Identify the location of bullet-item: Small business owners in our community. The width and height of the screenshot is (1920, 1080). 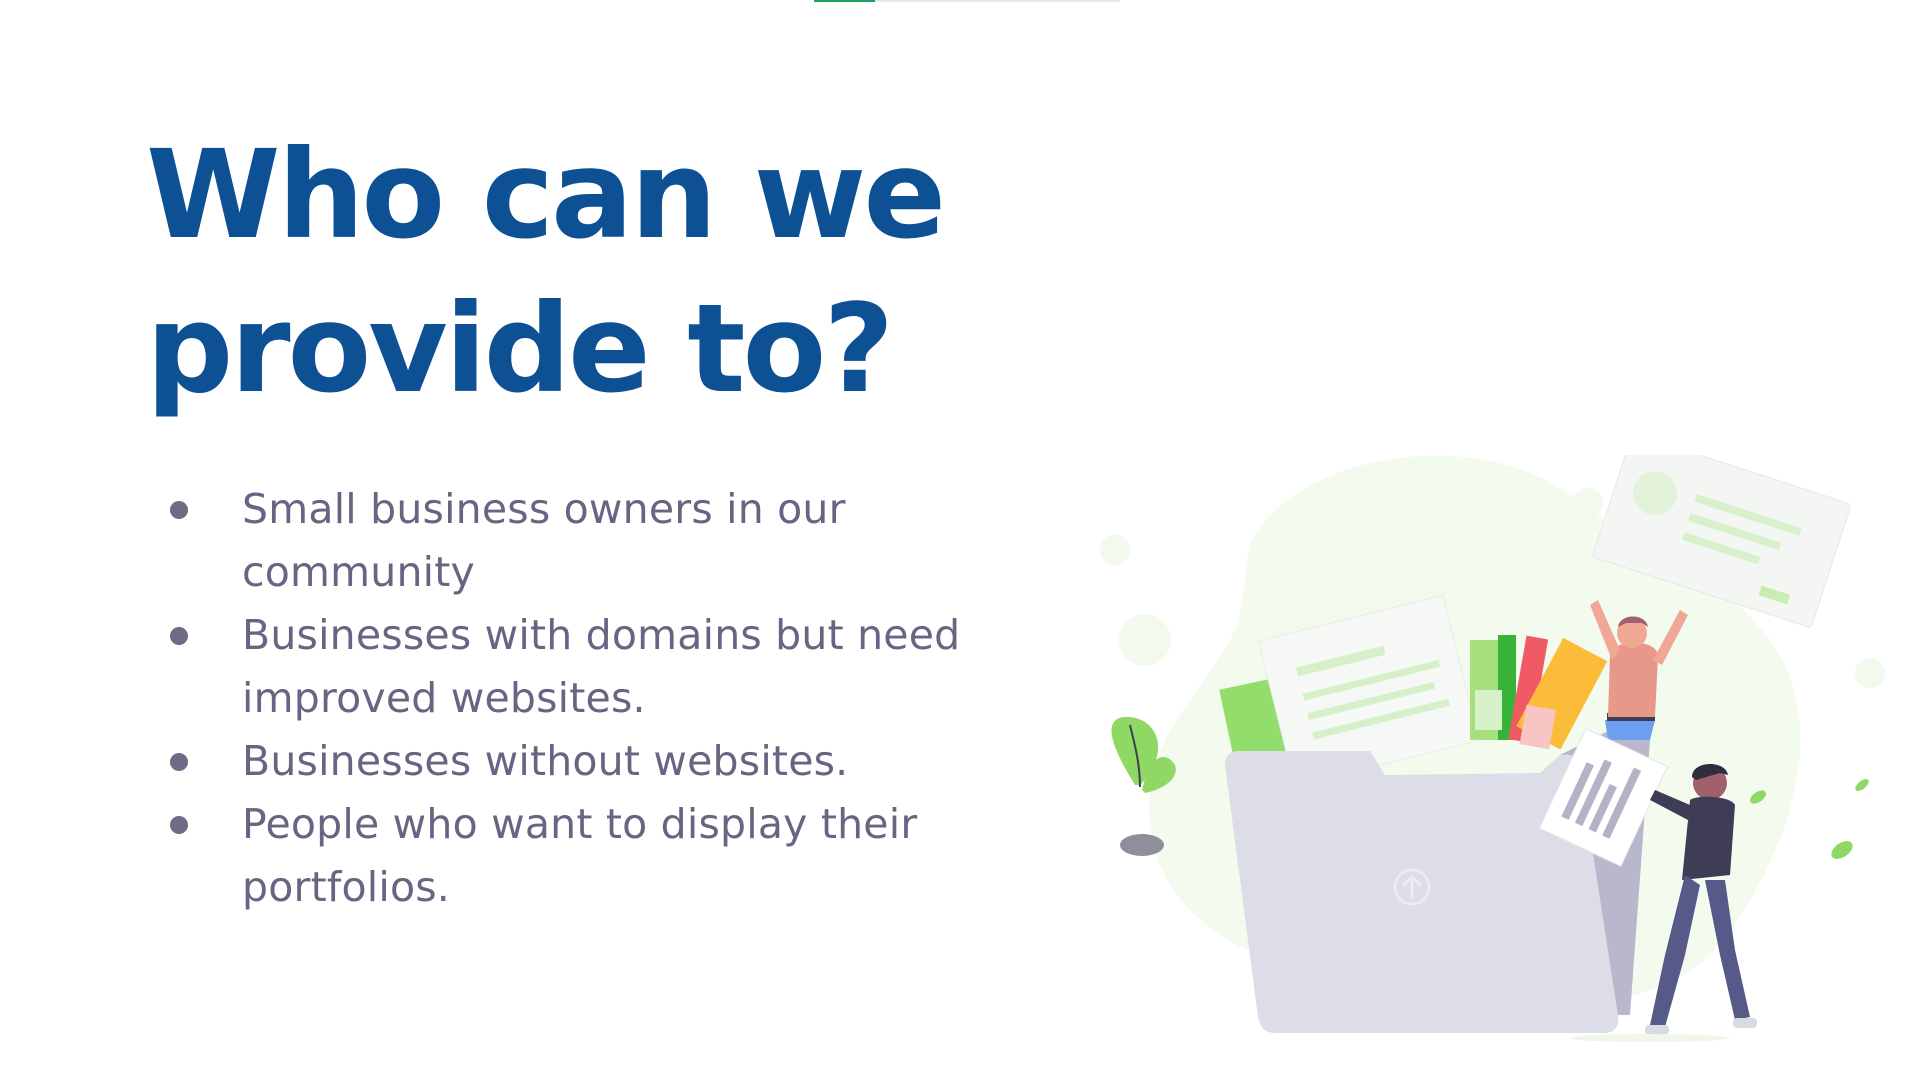
(586, 541).